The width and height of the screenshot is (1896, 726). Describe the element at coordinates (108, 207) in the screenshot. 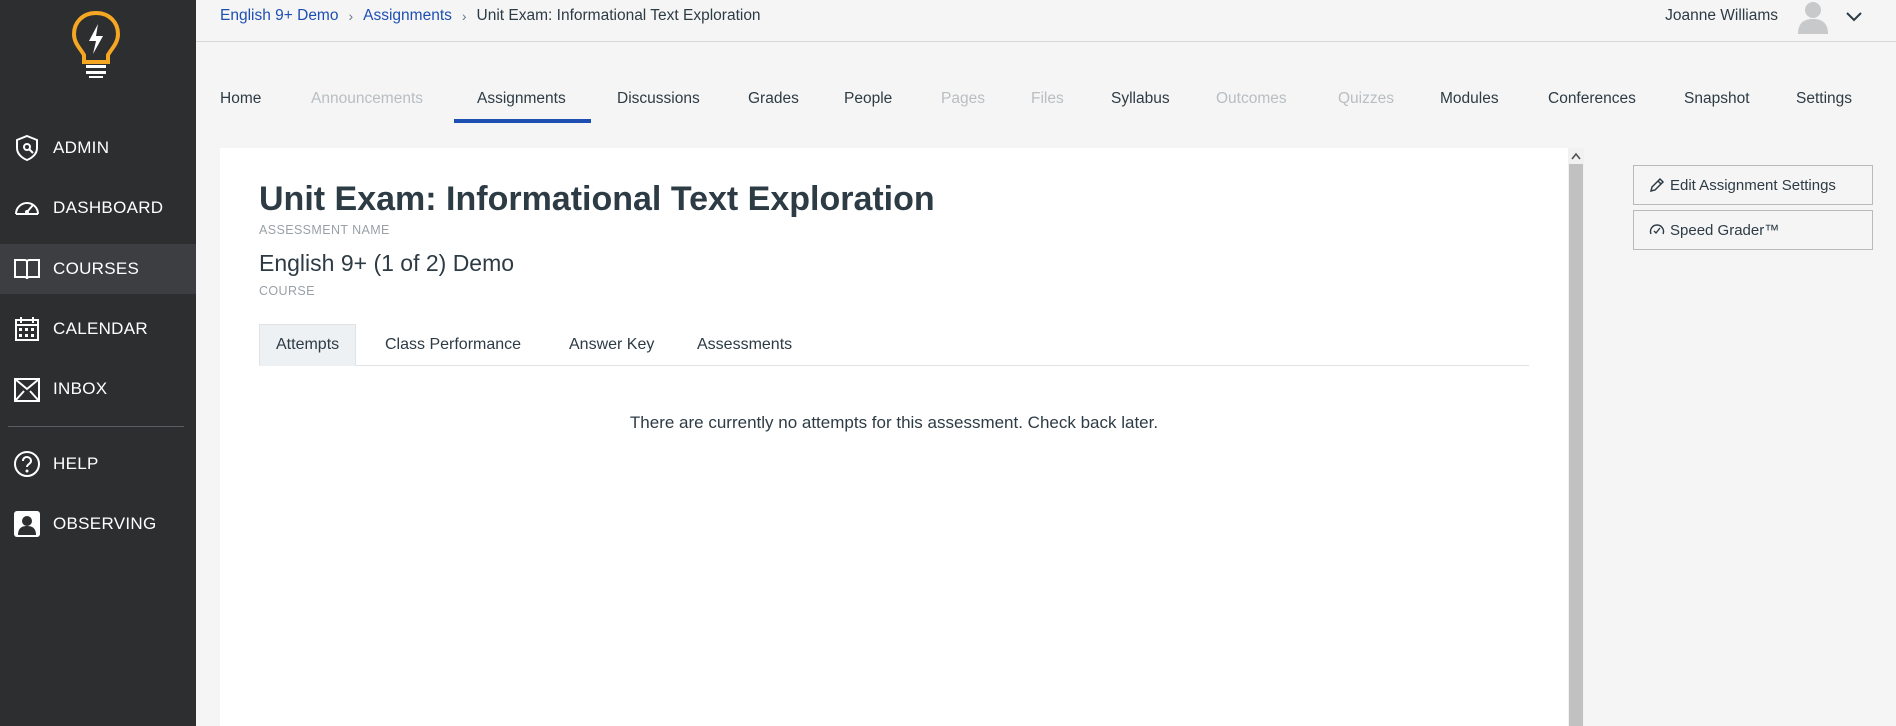

I see `nav-label-dashboard: DASHBOARD` at that location.